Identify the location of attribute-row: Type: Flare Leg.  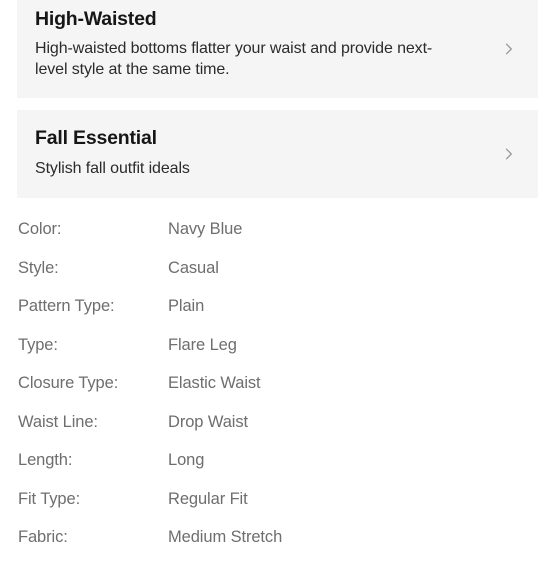
(286, 355).